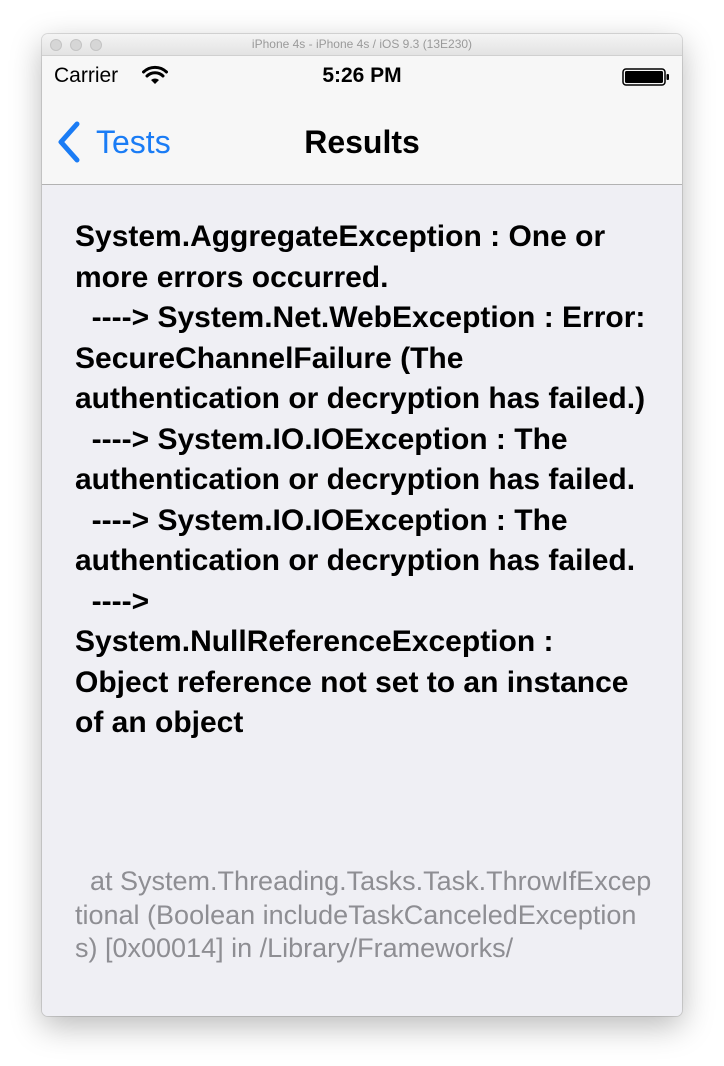 This screenshot has height=1066, width=724. I want to click on page-title: Results, so click(362, 142).